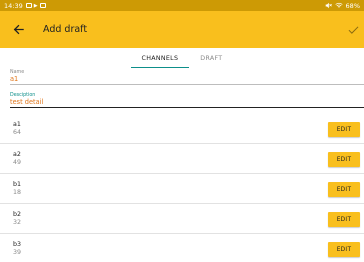 The width and height of the screenshot is (364, 262). What do you see at coordinates (182, 159) in the screenshot?
I see `list-item: a2 49 EDIT` at bounding box center [182, 159].